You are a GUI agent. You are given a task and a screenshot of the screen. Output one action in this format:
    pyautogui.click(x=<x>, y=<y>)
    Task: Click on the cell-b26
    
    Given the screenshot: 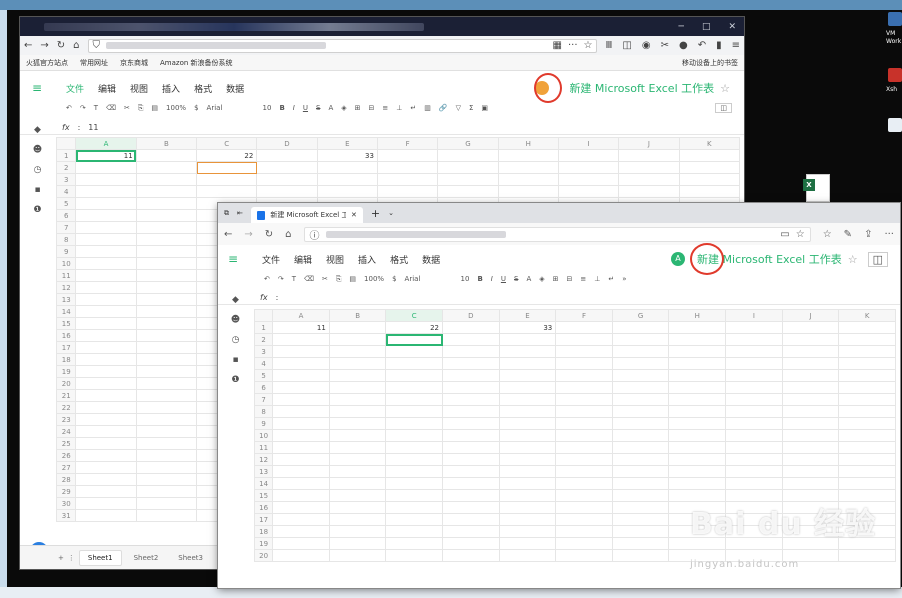 What is the action you would take?
    pyautogui.click(x=166, y=455)
    